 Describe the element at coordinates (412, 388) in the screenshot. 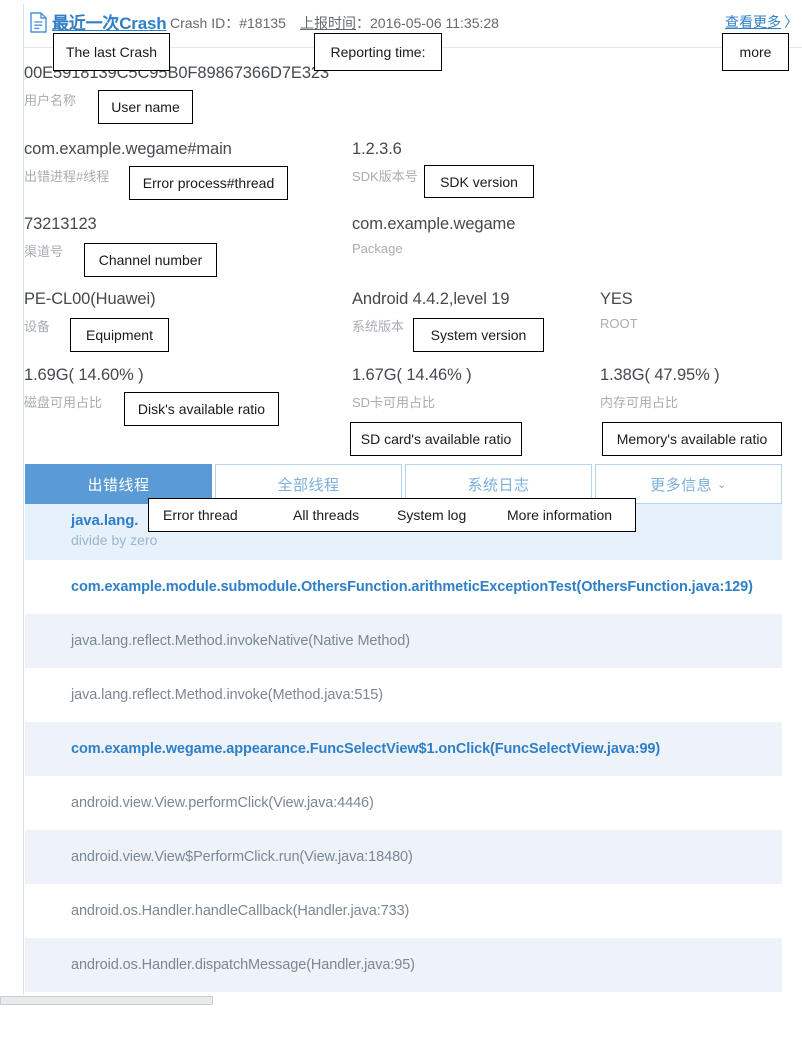

I see `field-sdcard: 1.67G( 14.46% ) SD卡可用占比` at that location.